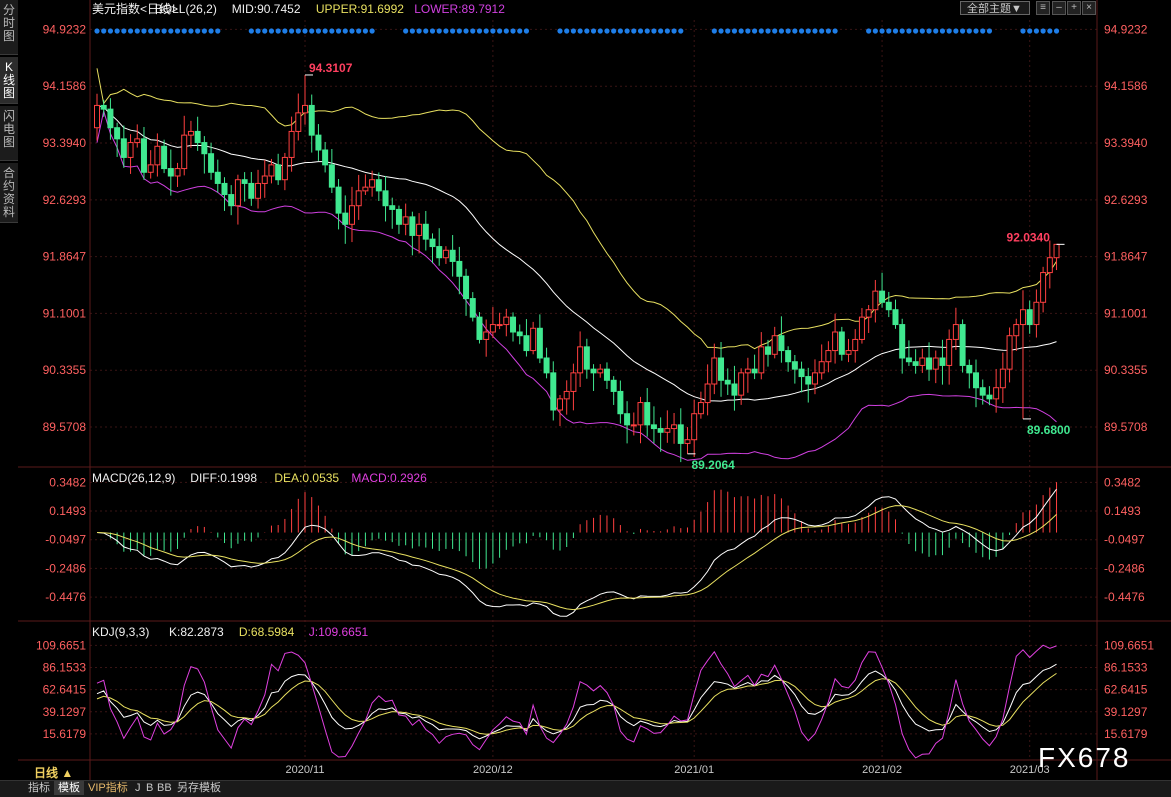 The width and height of the screenshot is (1171, 797). What do you see at coordinates (65, 257) in the screenshot?
I see `y-tick-left: 91.8647` at bounding box center [65, 257].